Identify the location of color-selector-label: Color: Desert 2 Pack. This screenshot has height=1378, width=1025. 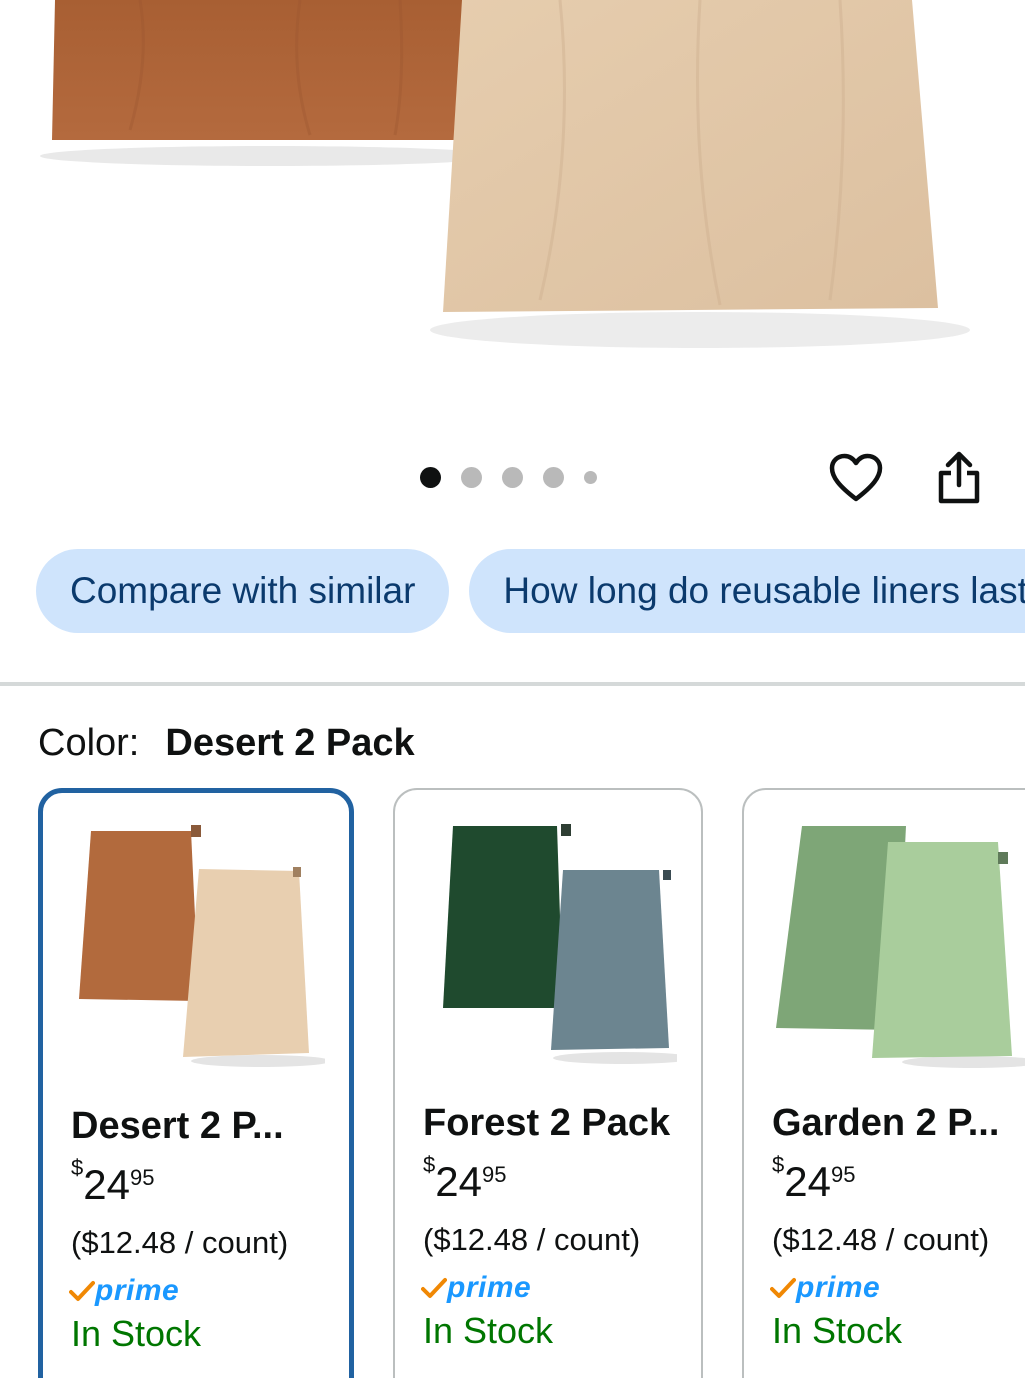
(226, 743).